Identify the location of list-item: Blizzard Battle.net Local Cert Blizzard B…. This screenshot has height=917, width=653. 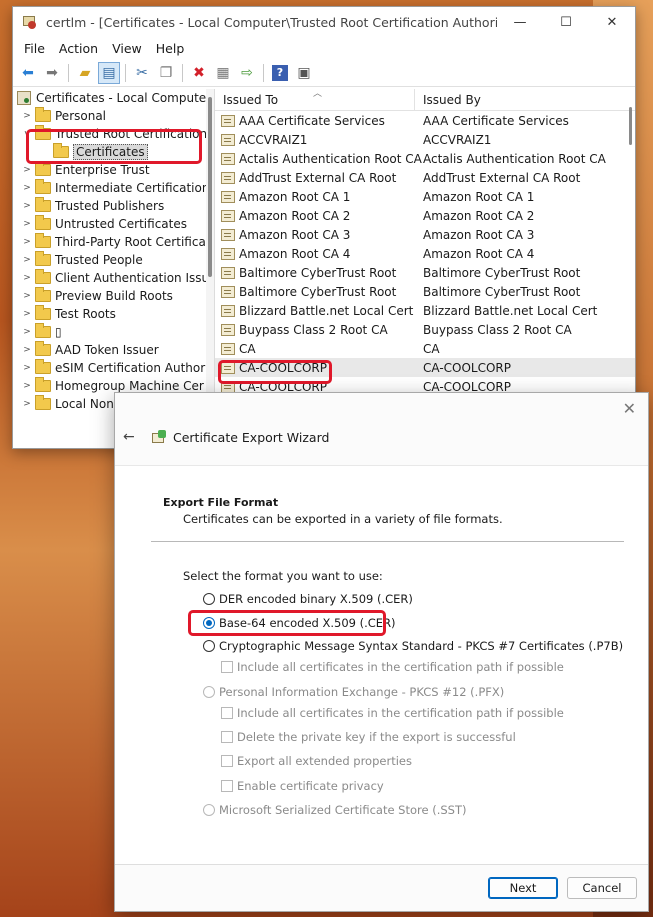
(425, 310).